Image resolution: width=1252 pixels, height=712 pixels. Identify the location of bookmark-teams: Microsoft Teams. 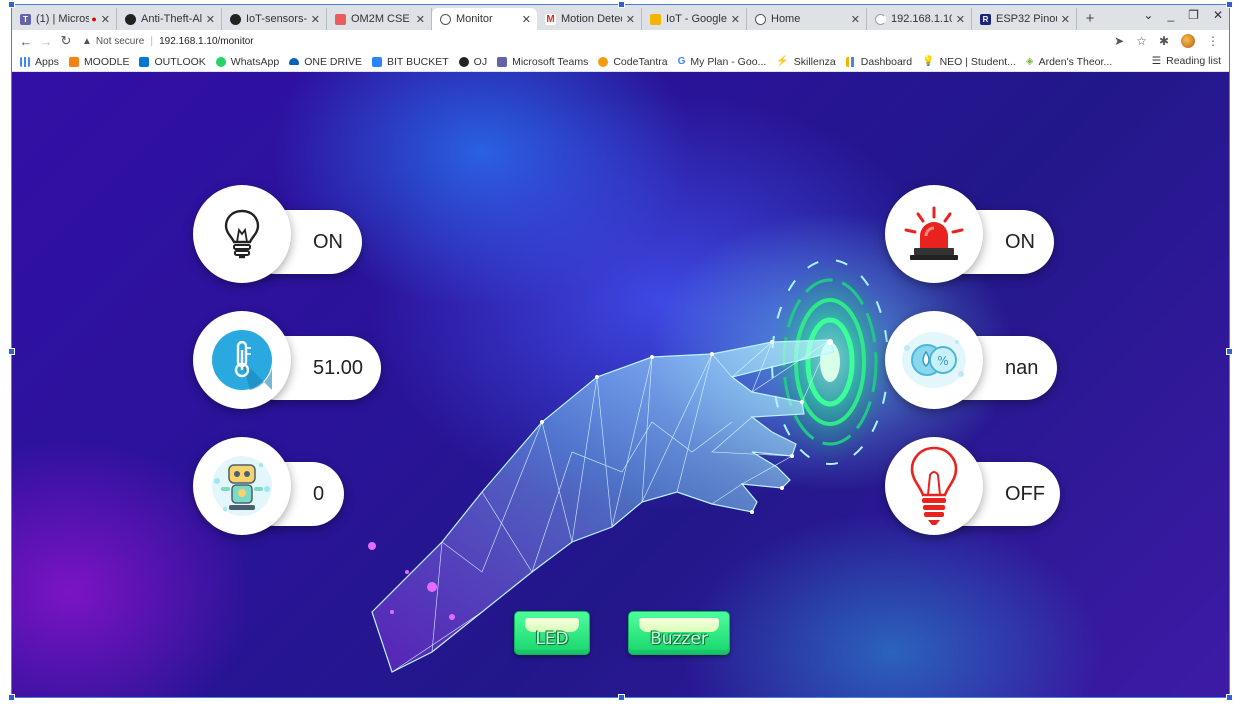
(542, 62).